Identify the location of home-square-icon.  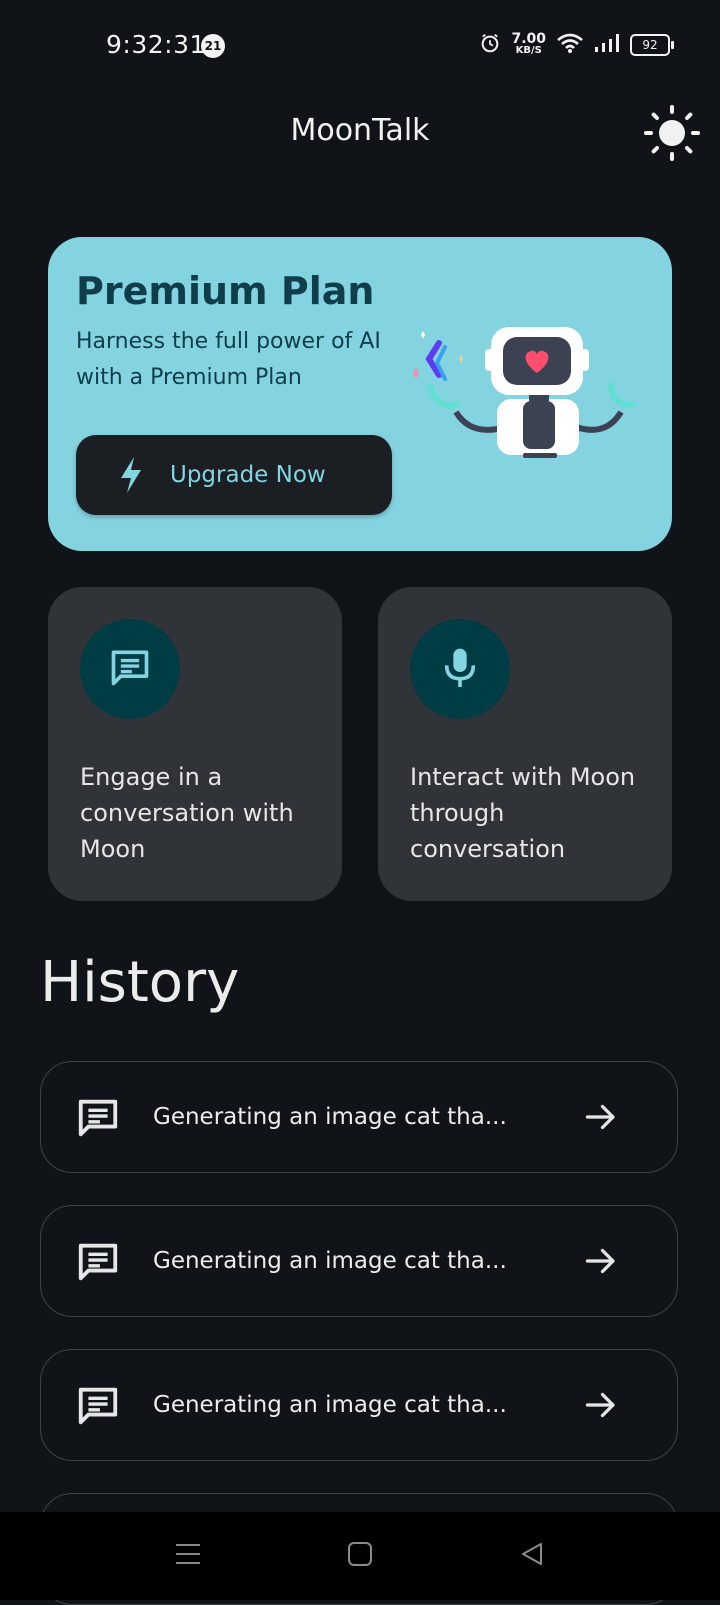
(360, 1556).